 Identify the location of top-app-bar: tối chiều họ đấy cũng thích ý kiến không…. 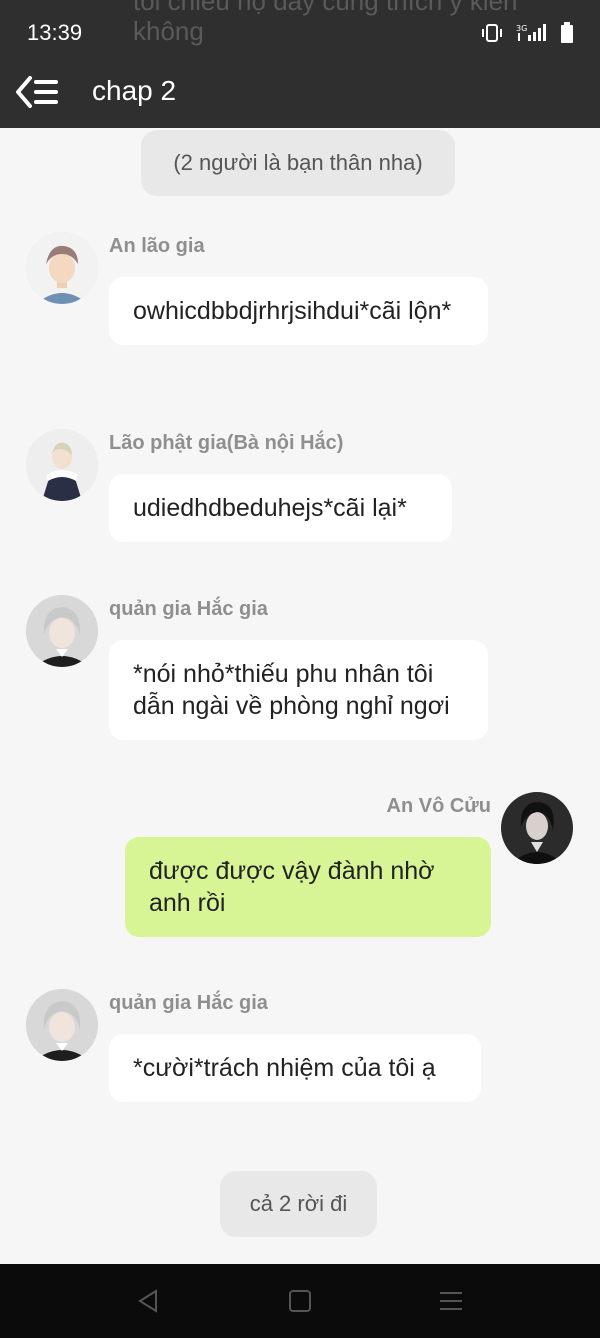
(300, 64).